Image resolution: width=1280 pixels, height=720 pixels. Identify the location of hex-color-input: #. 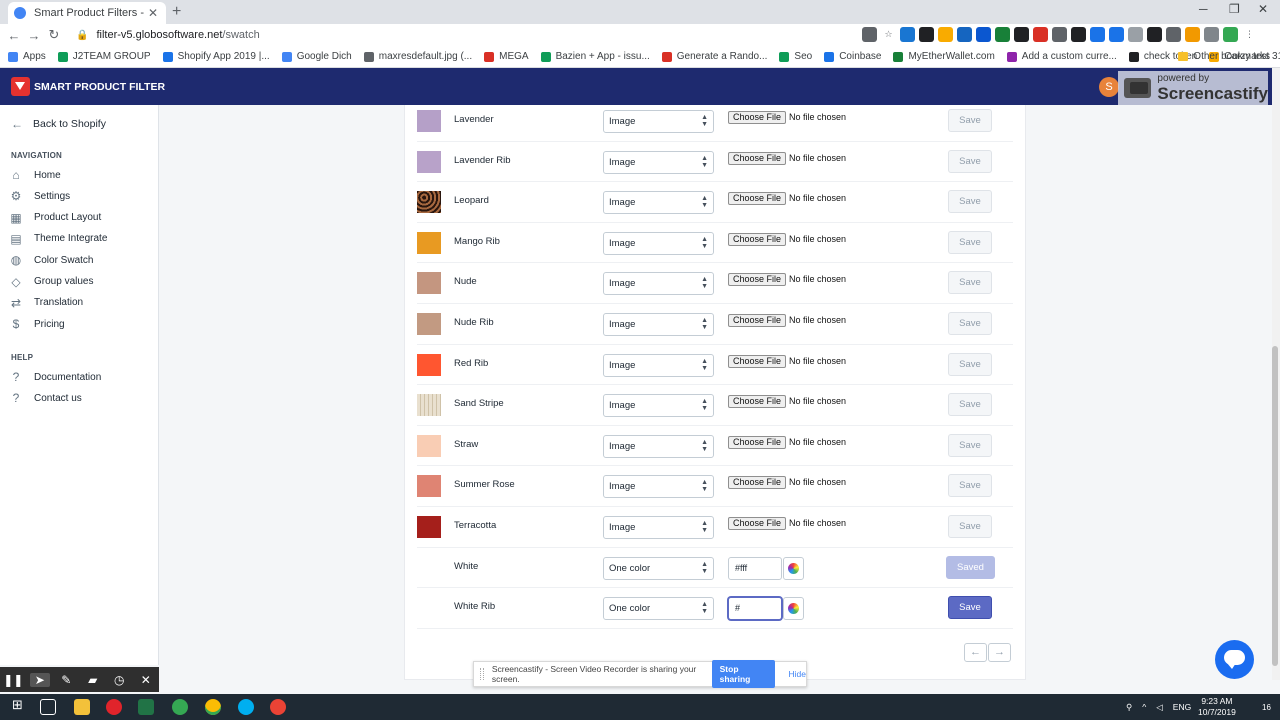
(755, 609).